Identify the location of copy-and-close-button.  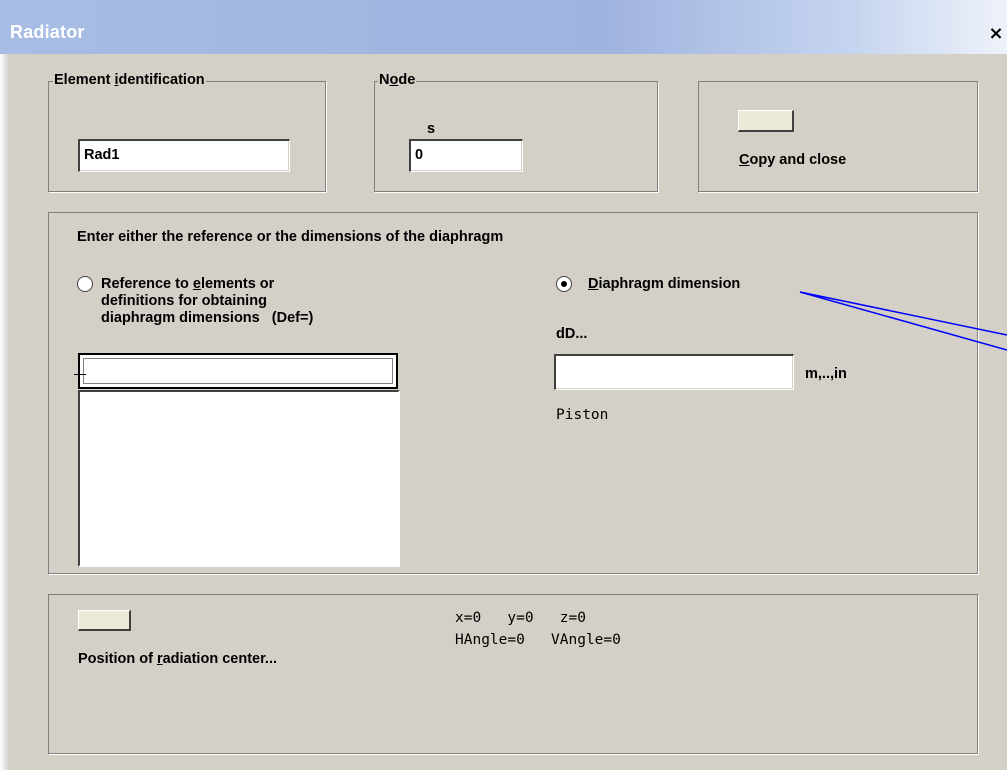
(766, 121).